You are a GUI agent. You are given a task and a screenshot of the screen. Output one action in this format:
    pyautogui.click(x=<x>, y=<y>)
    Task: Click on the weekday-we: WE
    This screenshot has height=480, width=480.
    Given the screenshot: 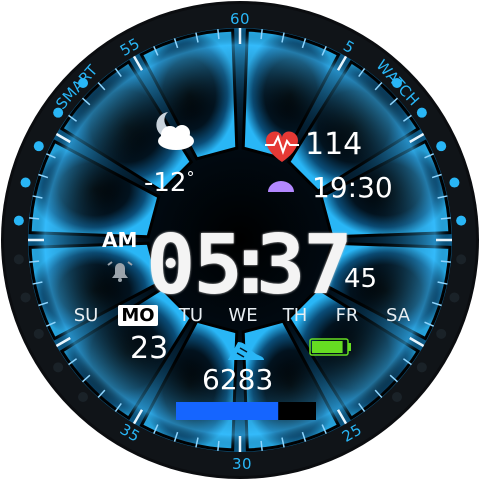 What is the action you would take?
    pyautogui.click(x=243, y=315)
    